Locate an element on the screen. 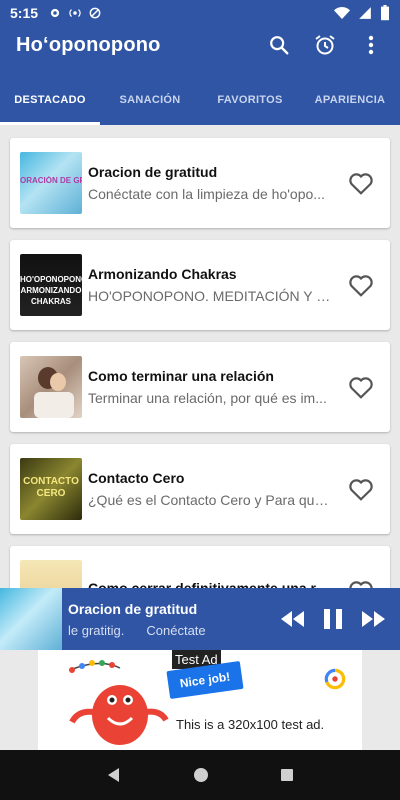  player-thumbnail is located at coordinates (31, 619).